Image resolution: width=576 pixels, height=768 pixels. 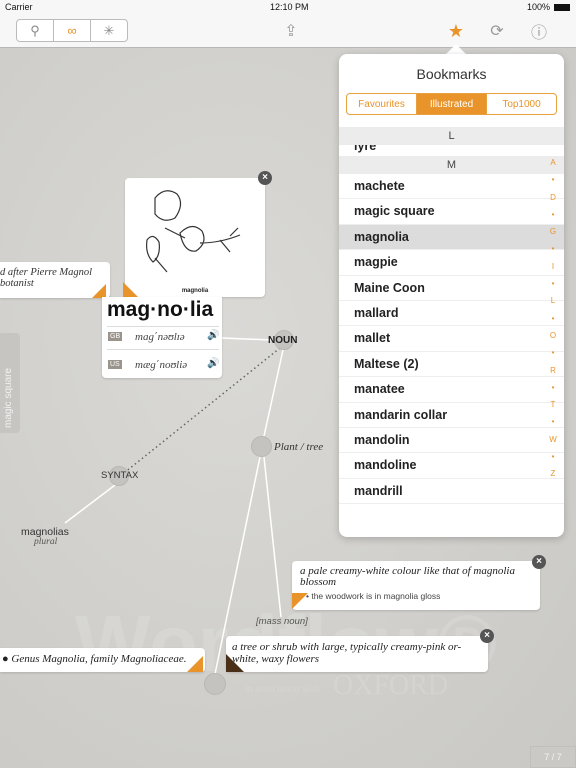 What do you see at coordinates (160, 309) in the screenshot?
I see `headword: mag·no·lia` at bounding box center [160, 309].